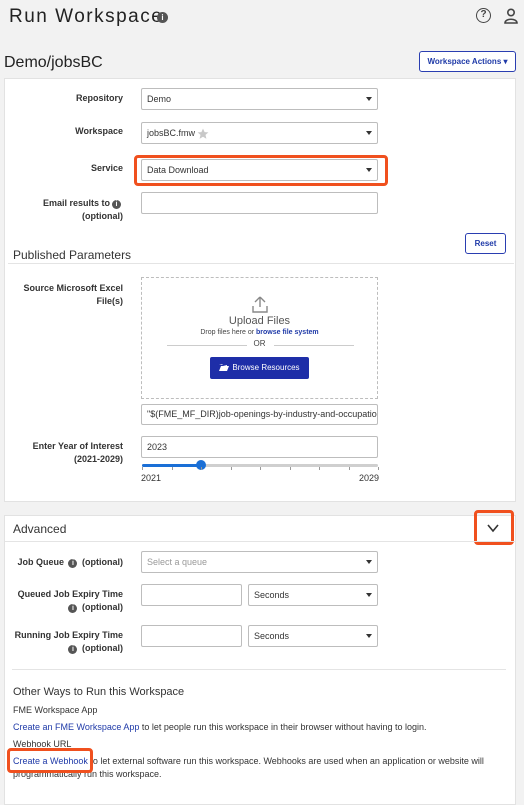  What do you see at coordinates (369, 478) in the screenshot?
I see `slider-max-label: 2029` at bounding box center [369, 478].